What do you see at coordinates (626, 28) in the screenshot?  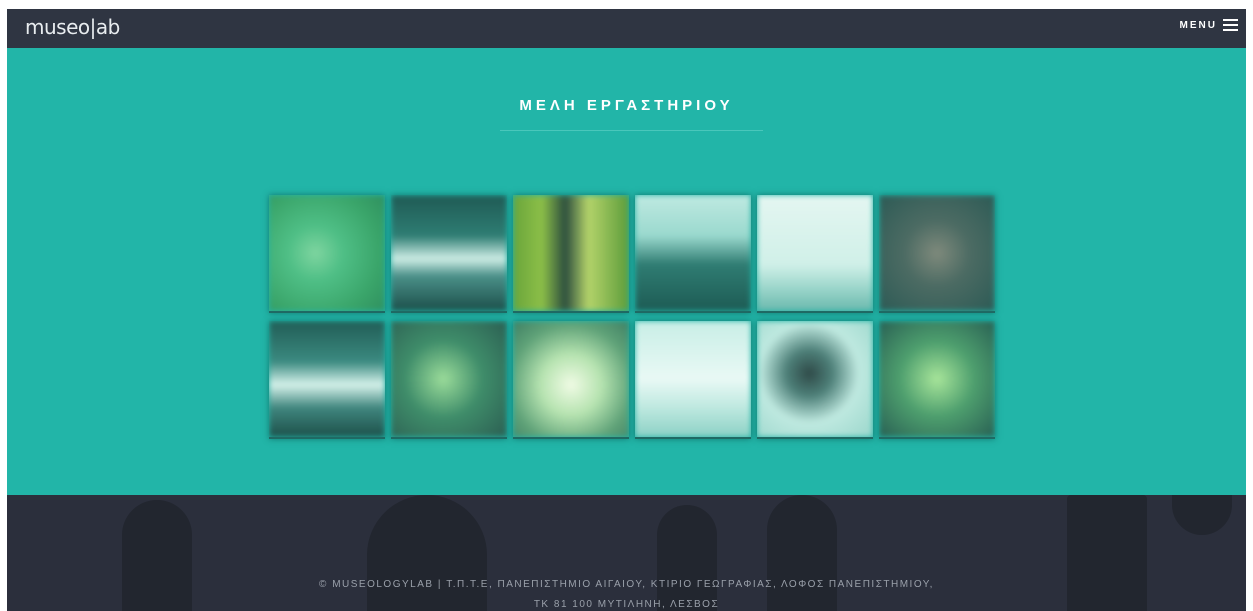 I see `top-navbar: museo|ab MENU` at bounding box center [626, 28].